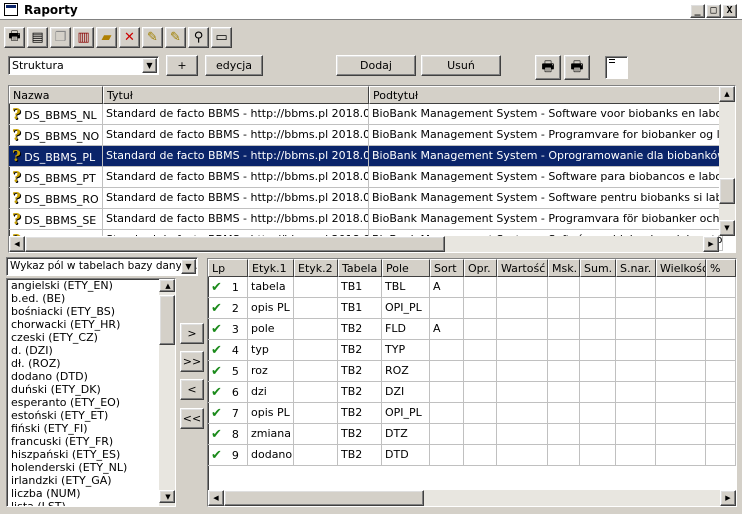 This screenshot has width=742, height=514. What do you see at coordinates (236, 95) in the screenshot?
I see `column-header: Tytuł` at bounding box center [236, 95].